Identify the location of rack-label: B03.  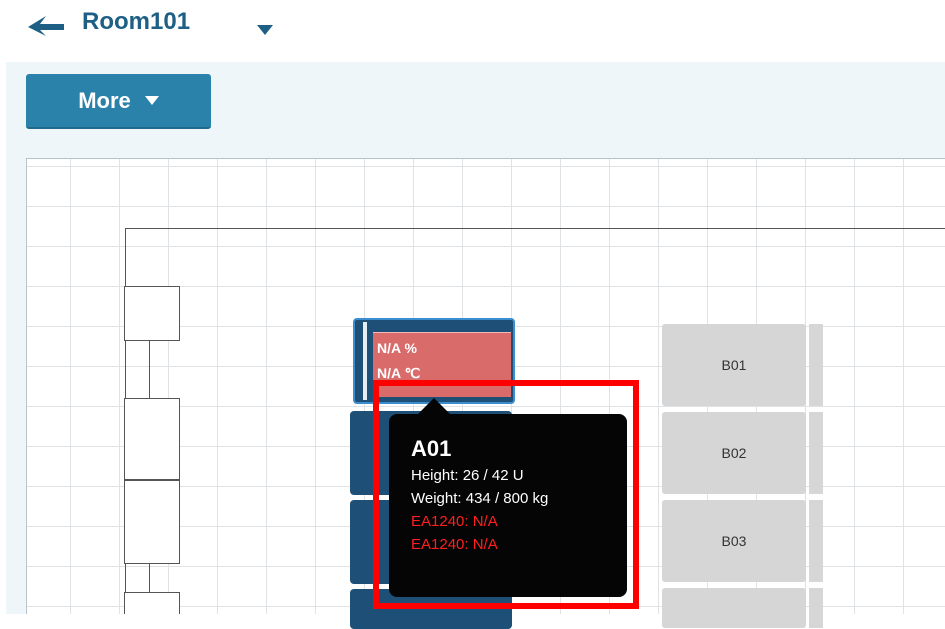
(734, 541).